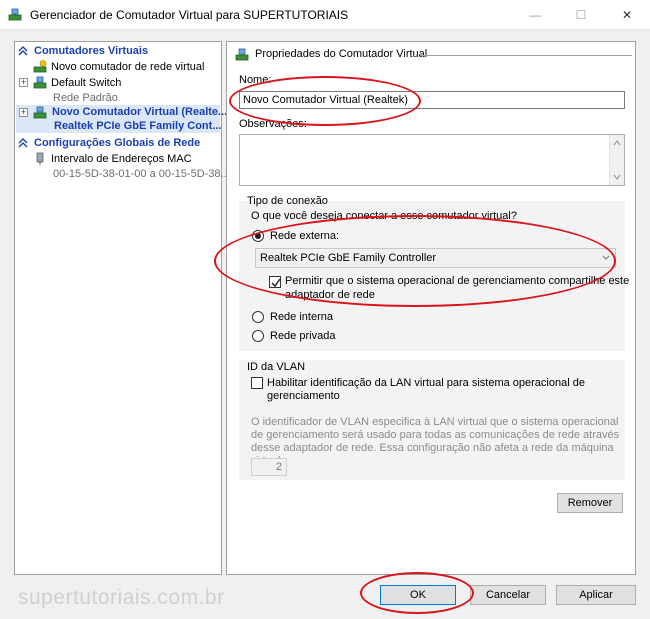 The width and height of the screenshot is (650, 619). Describe the element at coordinates (258, 236) in the screenshot. I see `external-network-radio` at that location.